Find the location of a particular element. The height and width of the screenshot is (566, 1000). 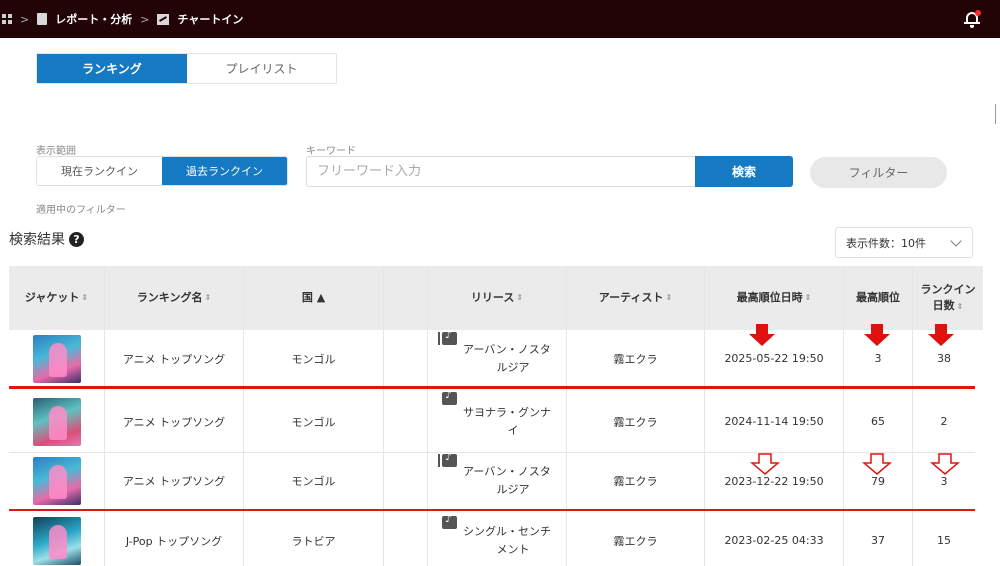

header-country: 国 ▲ is located at coordinates (313, 298).